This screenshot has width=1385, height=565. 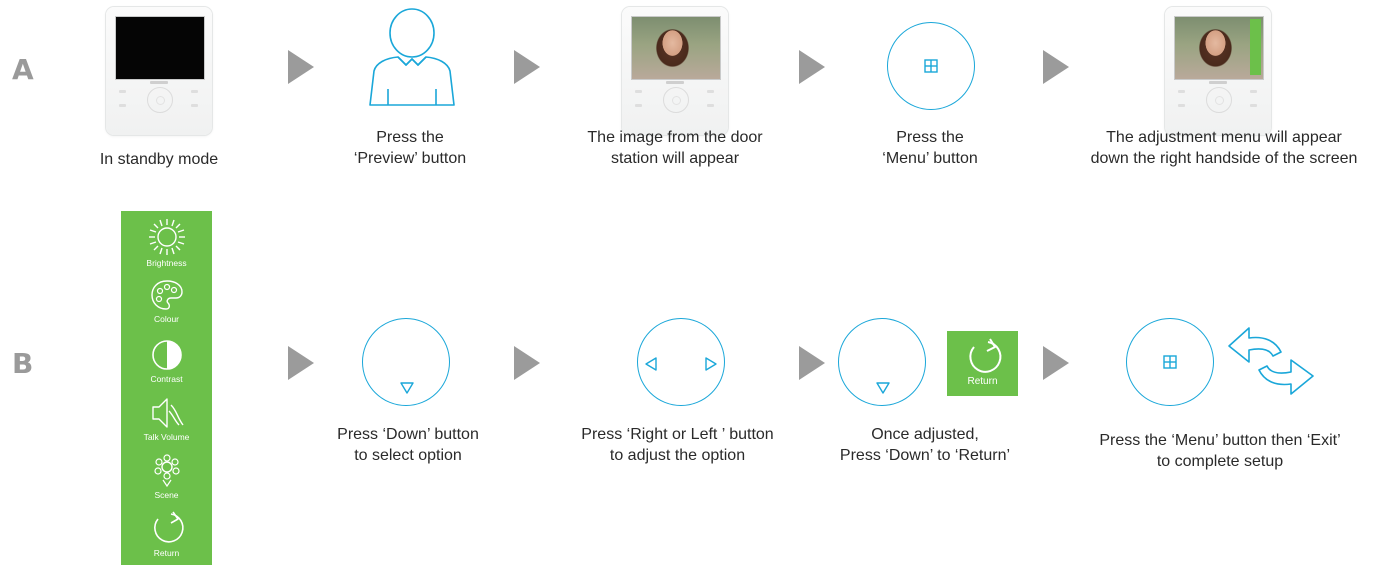 I want to click on monitor-standby, so click(x=159, y=71).